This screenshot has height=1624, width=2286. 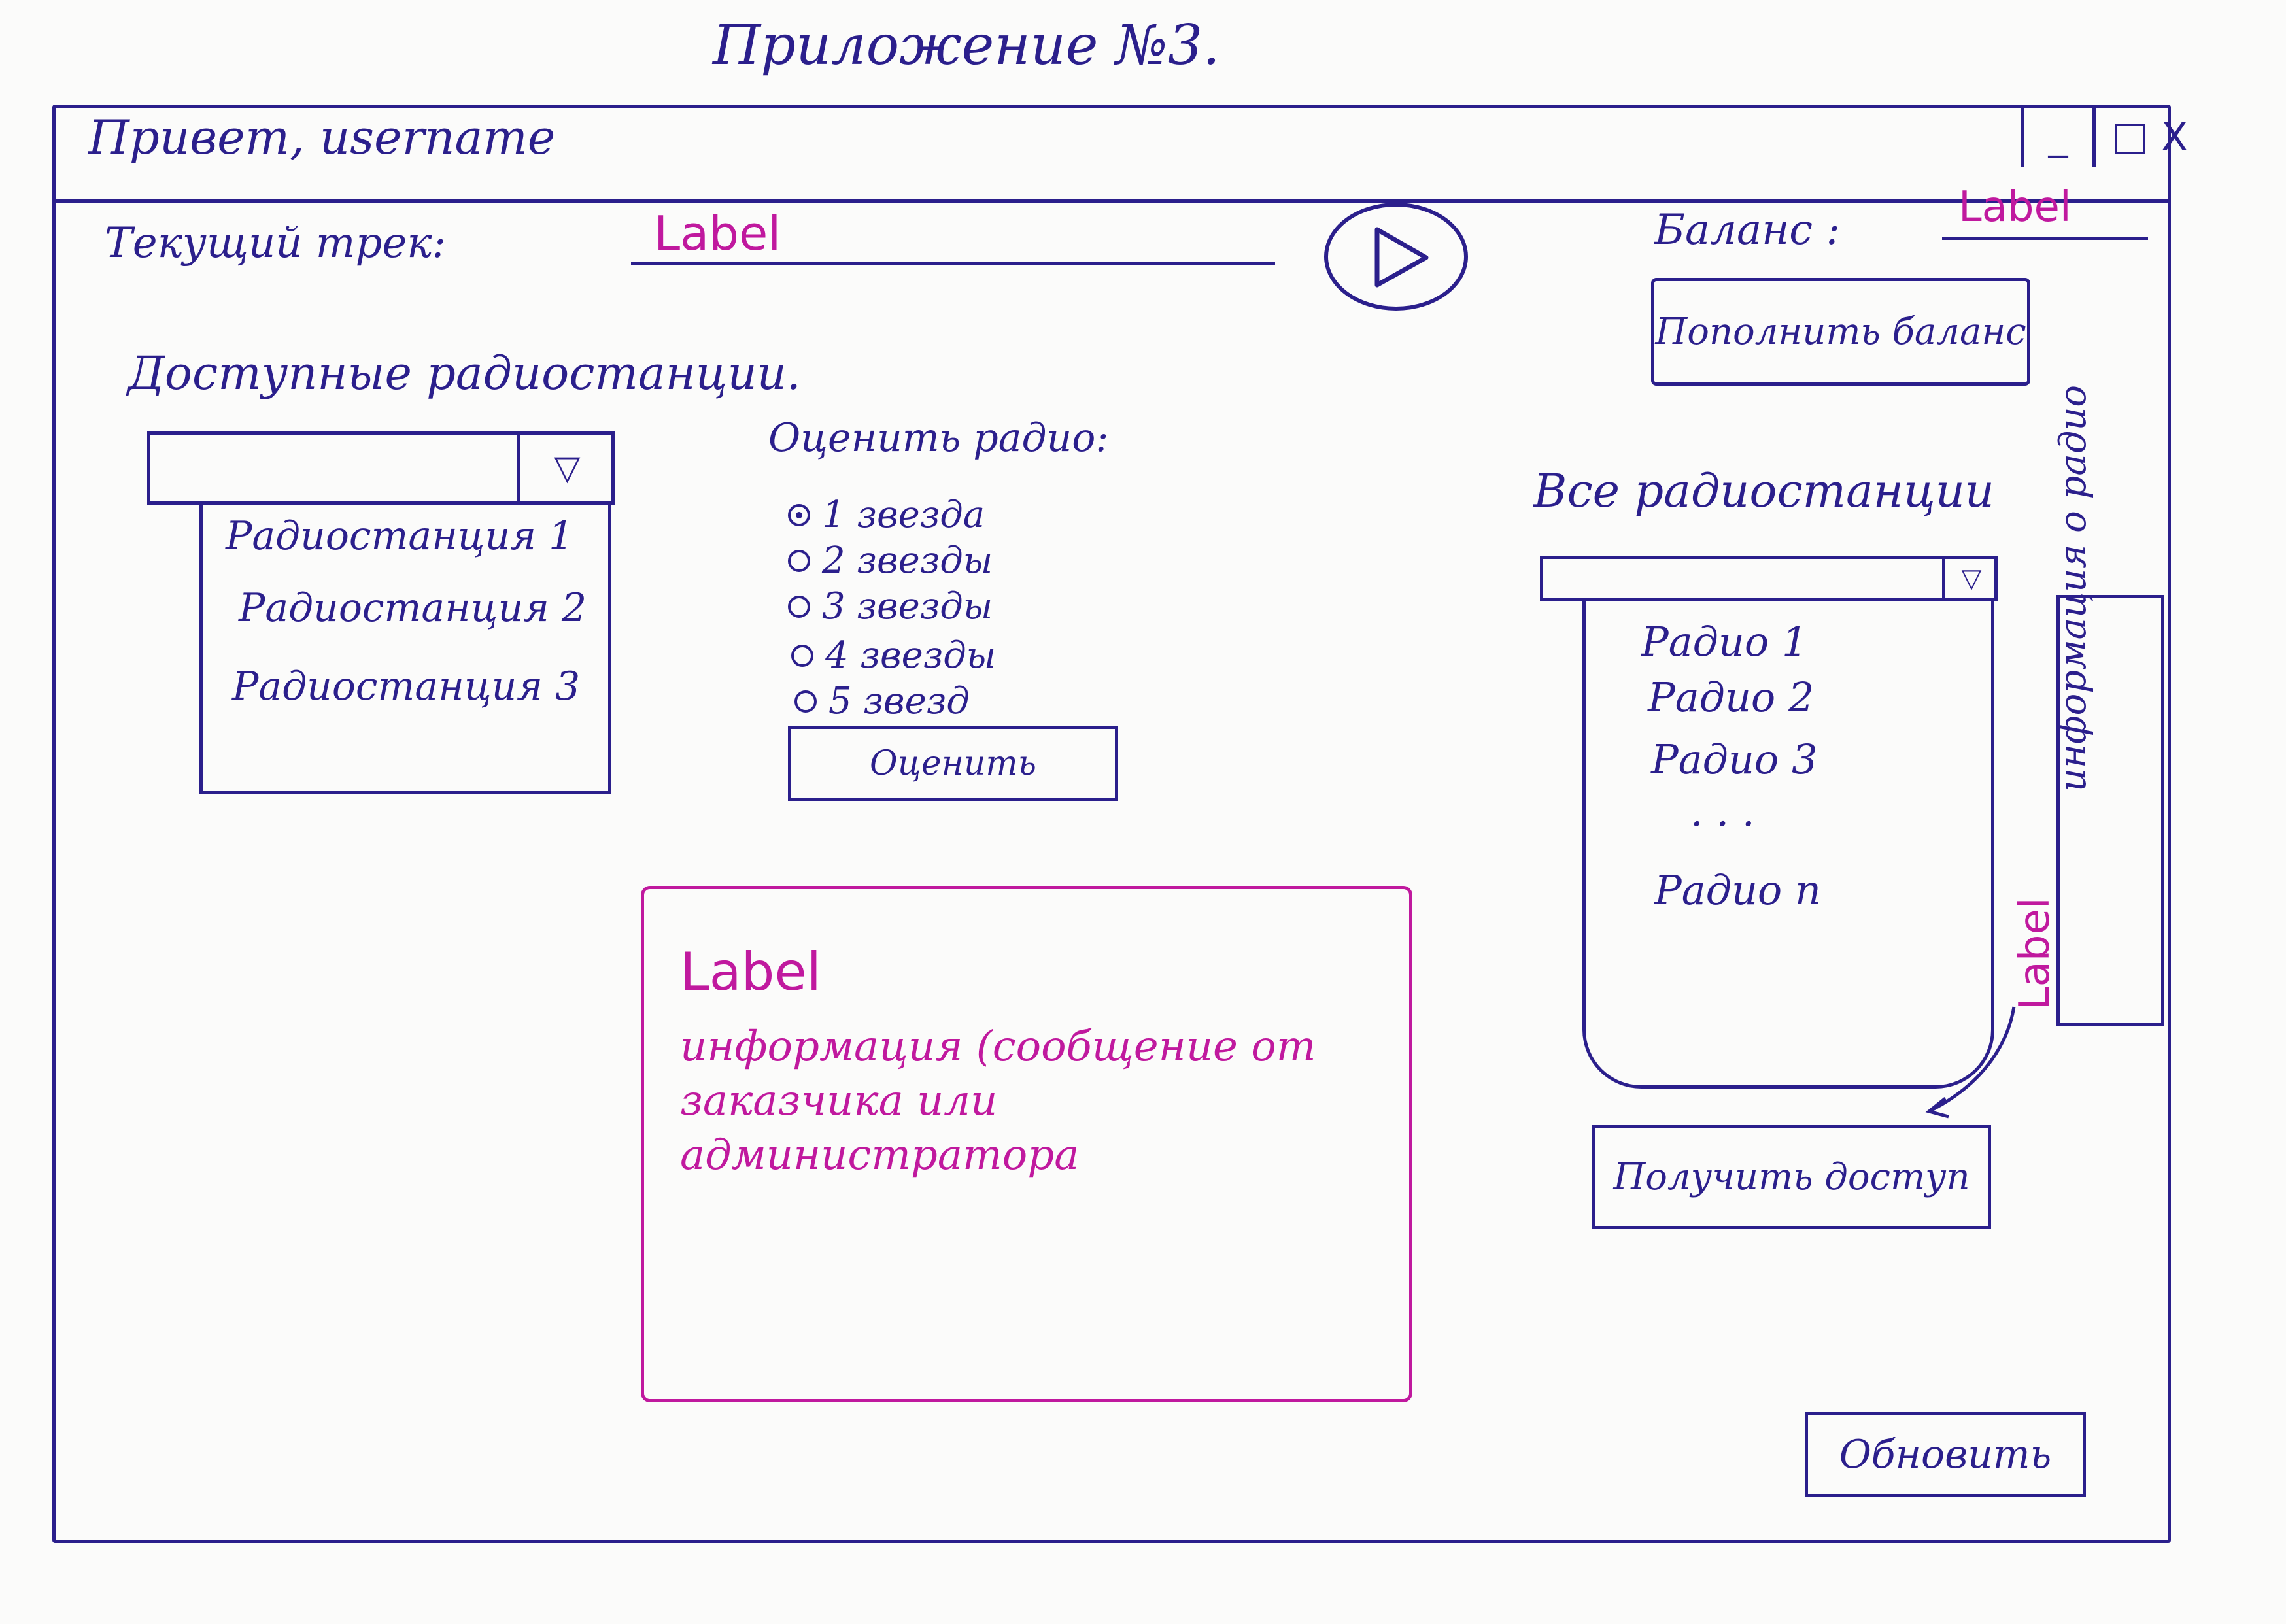 I want to click on minimize-button: _, so click(x=2056, y=136).